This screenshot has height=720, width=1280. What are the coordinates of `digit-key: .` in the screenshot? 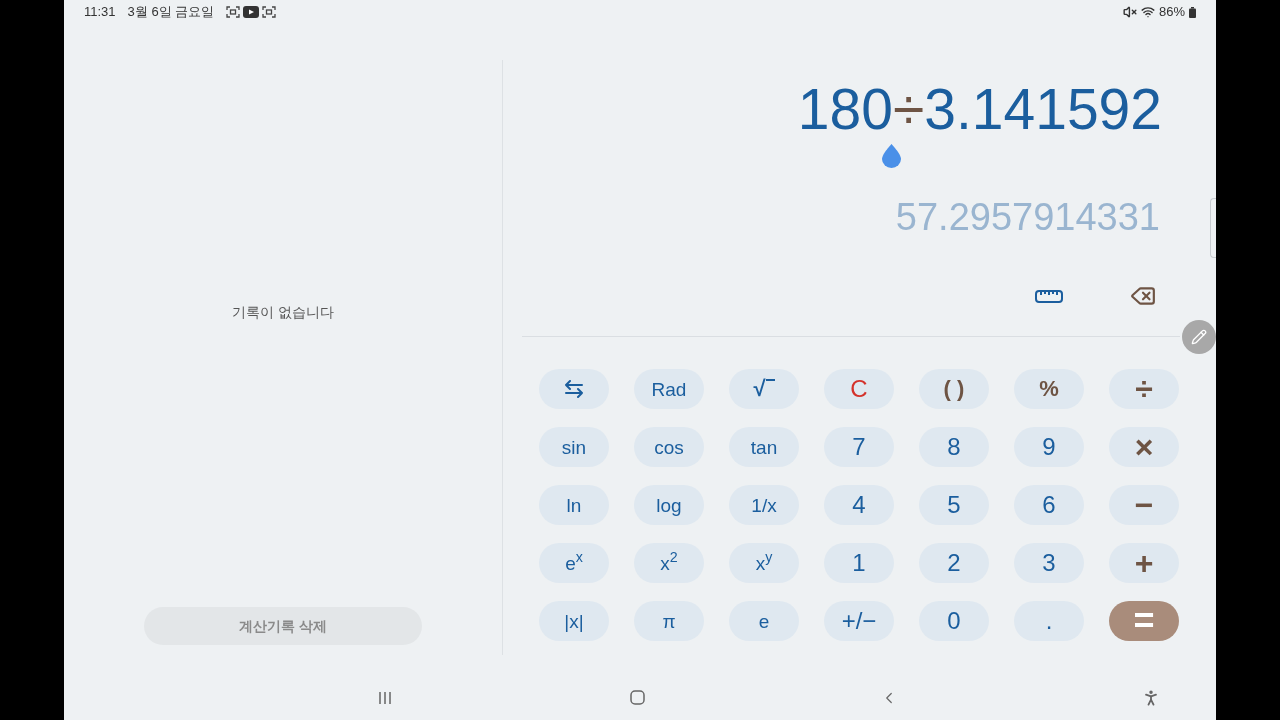 It's located at (1049, 621).